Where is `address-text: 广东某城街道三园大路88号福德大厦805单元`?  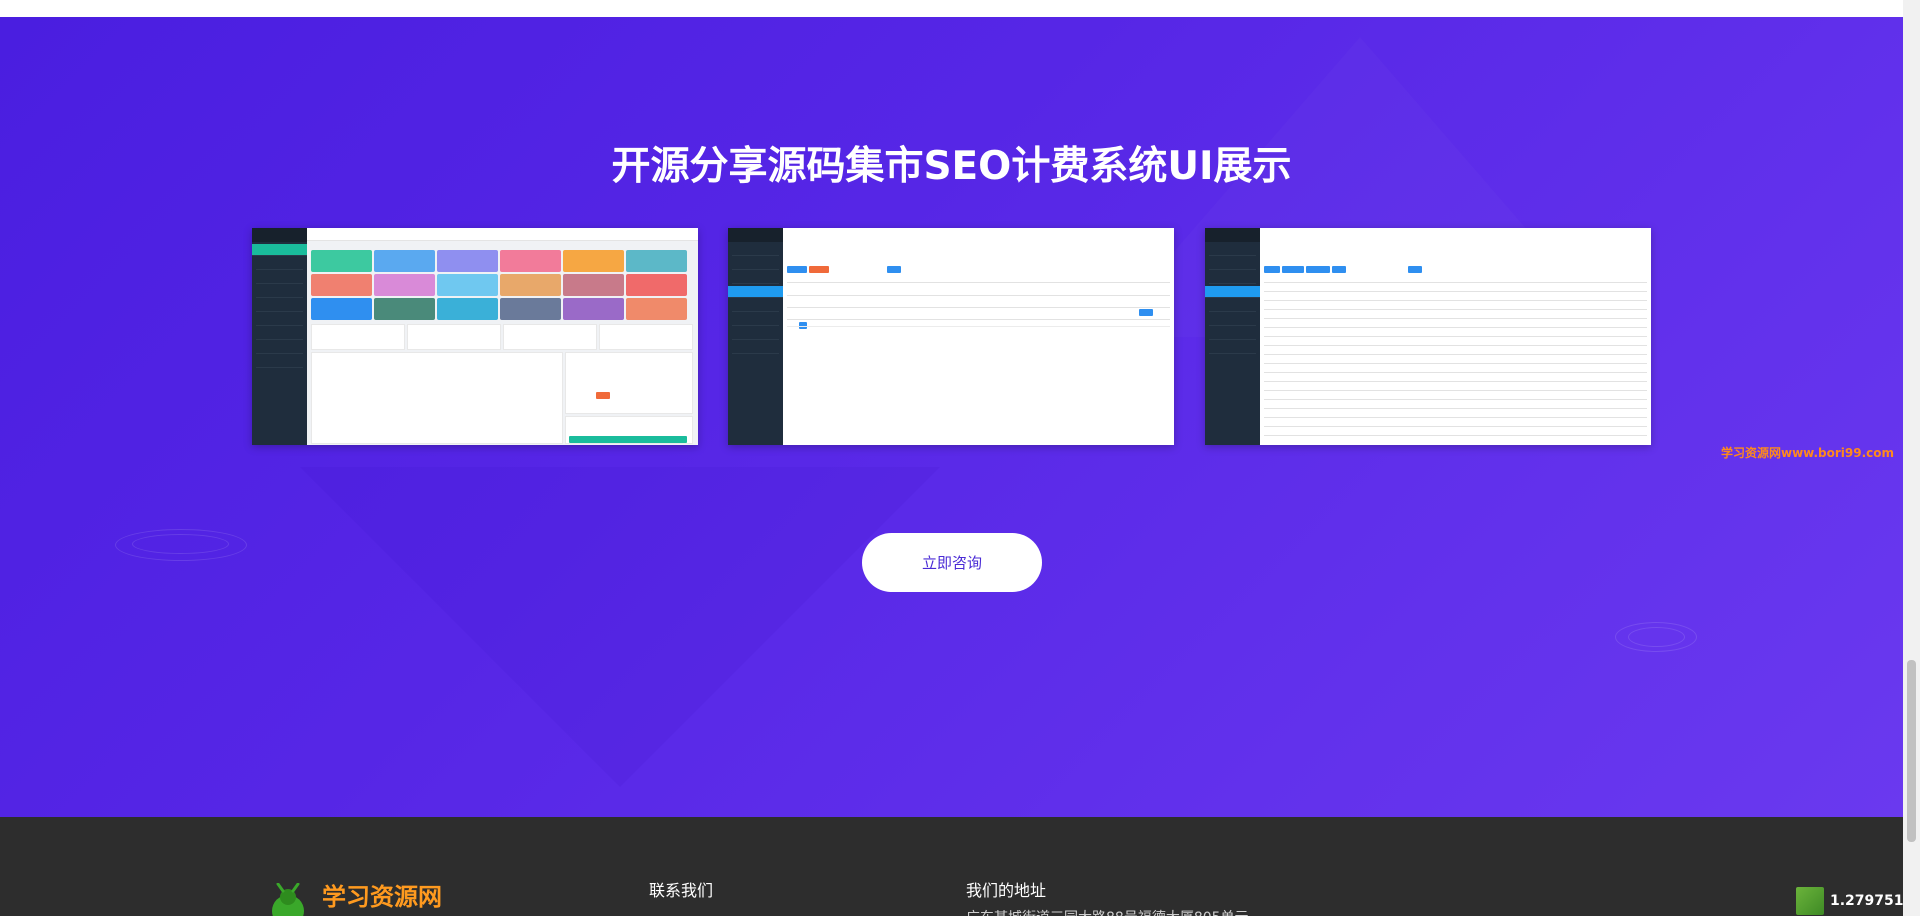
address-text: 广东某城街道三园大路88号福德大厦805单元 is located at coordinates (1107, 911).